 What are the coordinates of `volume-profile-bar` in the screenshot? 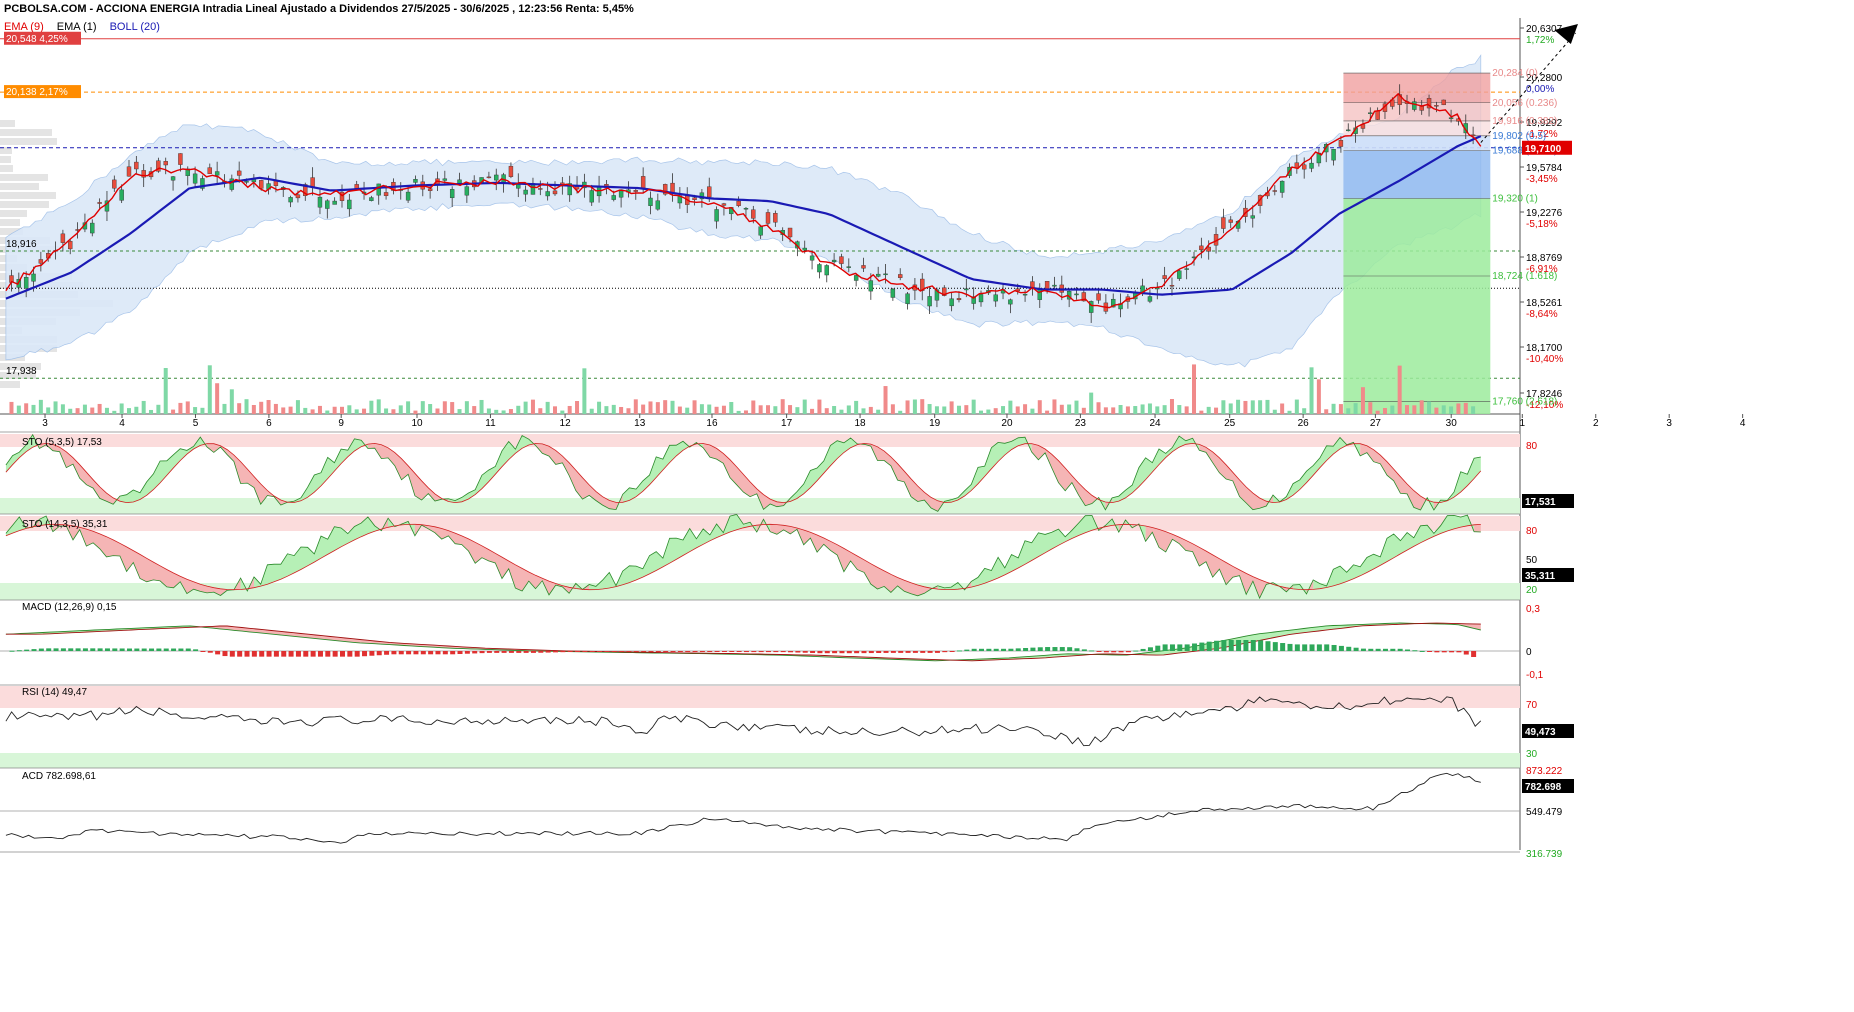 It's located at (28, 141).